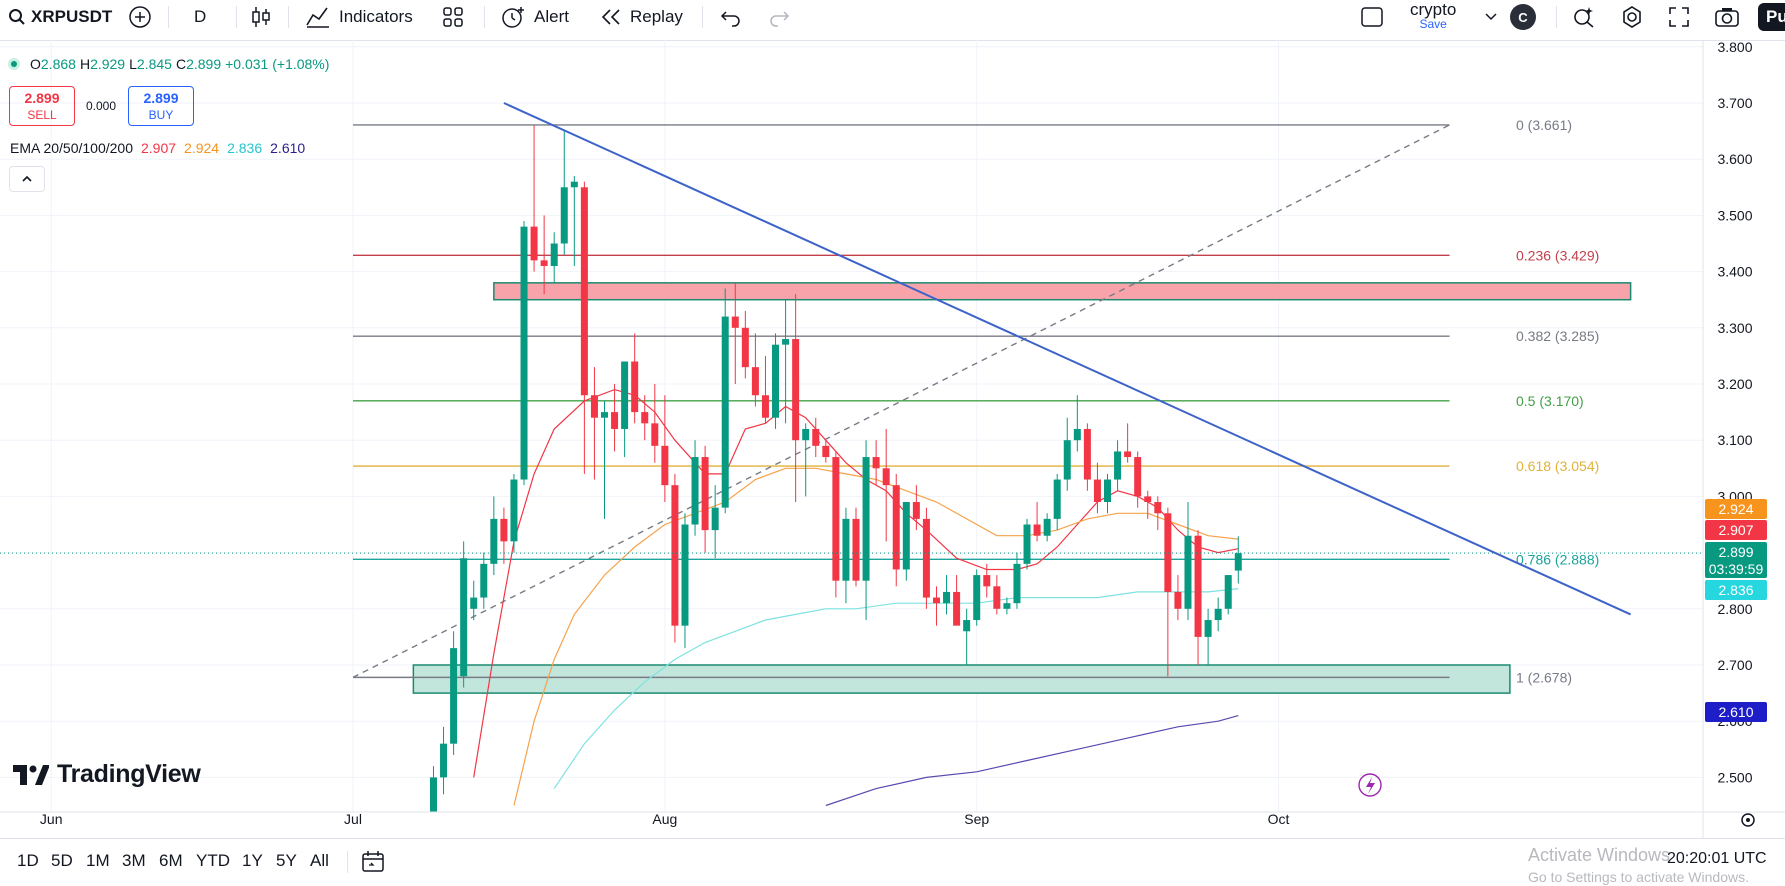  Describe the element at coordinates (98, 861) in the screenshot. I see `range-1m: 1M` at that location.